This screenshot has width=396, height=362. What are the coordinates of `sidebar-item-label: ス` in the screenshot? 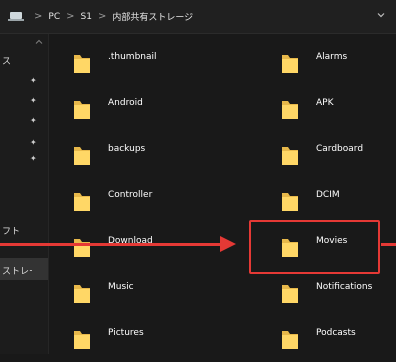 It's located at (7, 62).